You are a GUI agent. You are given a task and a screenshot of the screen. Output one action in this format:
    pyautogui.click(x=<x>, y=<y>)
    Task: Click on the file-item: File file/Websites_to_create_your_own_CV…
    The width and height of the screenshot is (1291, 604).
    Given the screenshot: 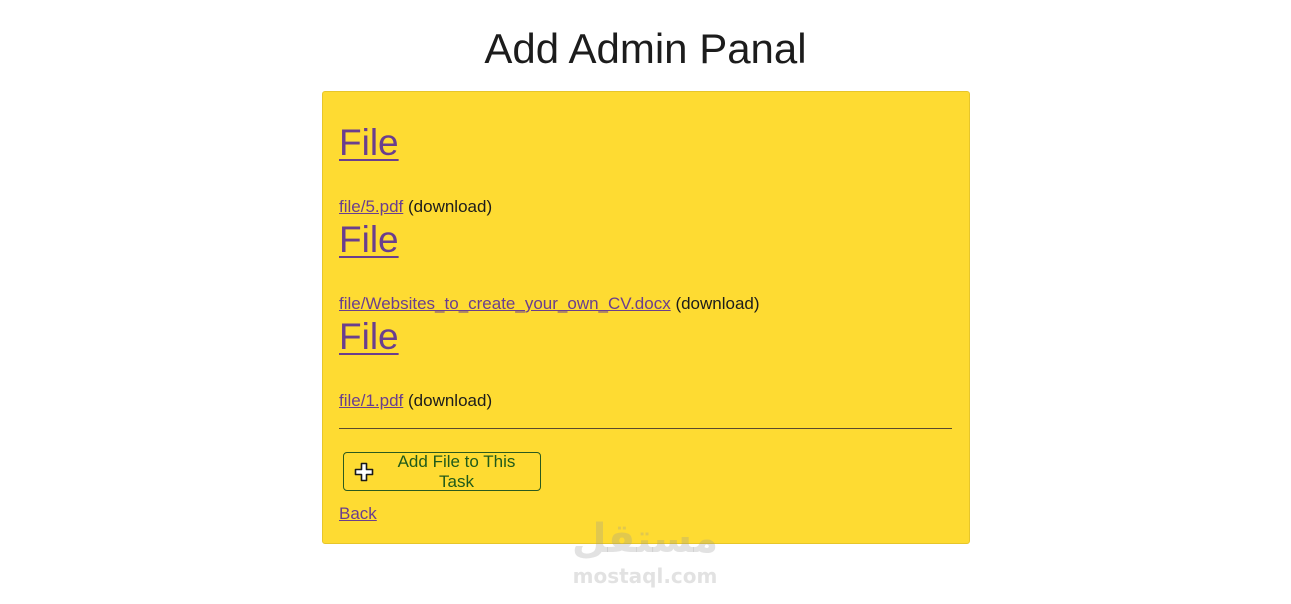 What is the action you would take?
    pyautogui.click(x=549, y=266)
    